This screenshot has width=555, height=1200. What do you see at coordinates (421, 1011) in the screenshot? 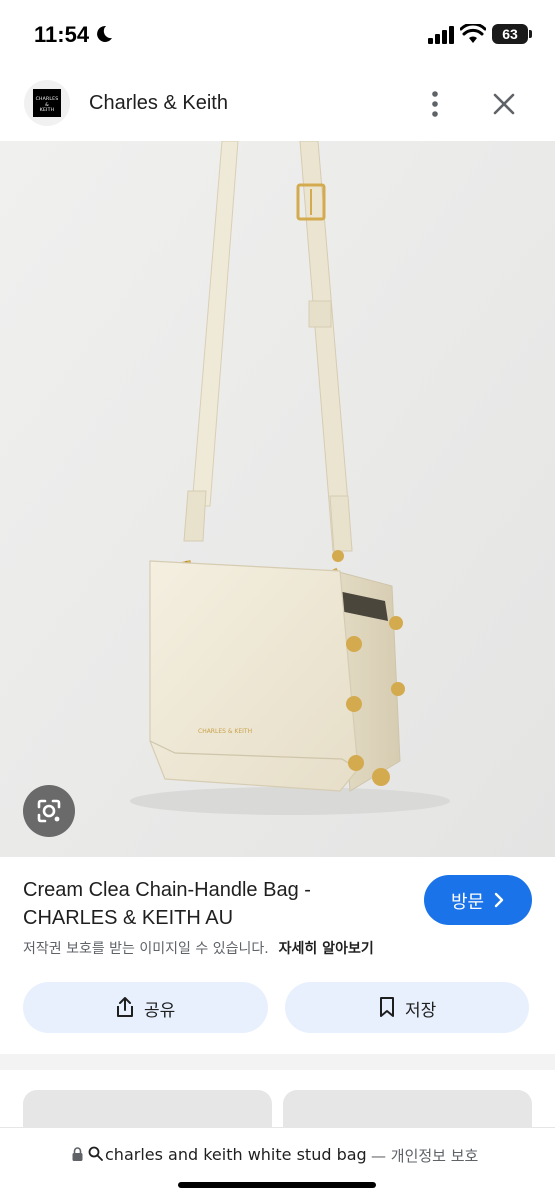
I see `save-label: 저장` at bounding box center [421, 1011].